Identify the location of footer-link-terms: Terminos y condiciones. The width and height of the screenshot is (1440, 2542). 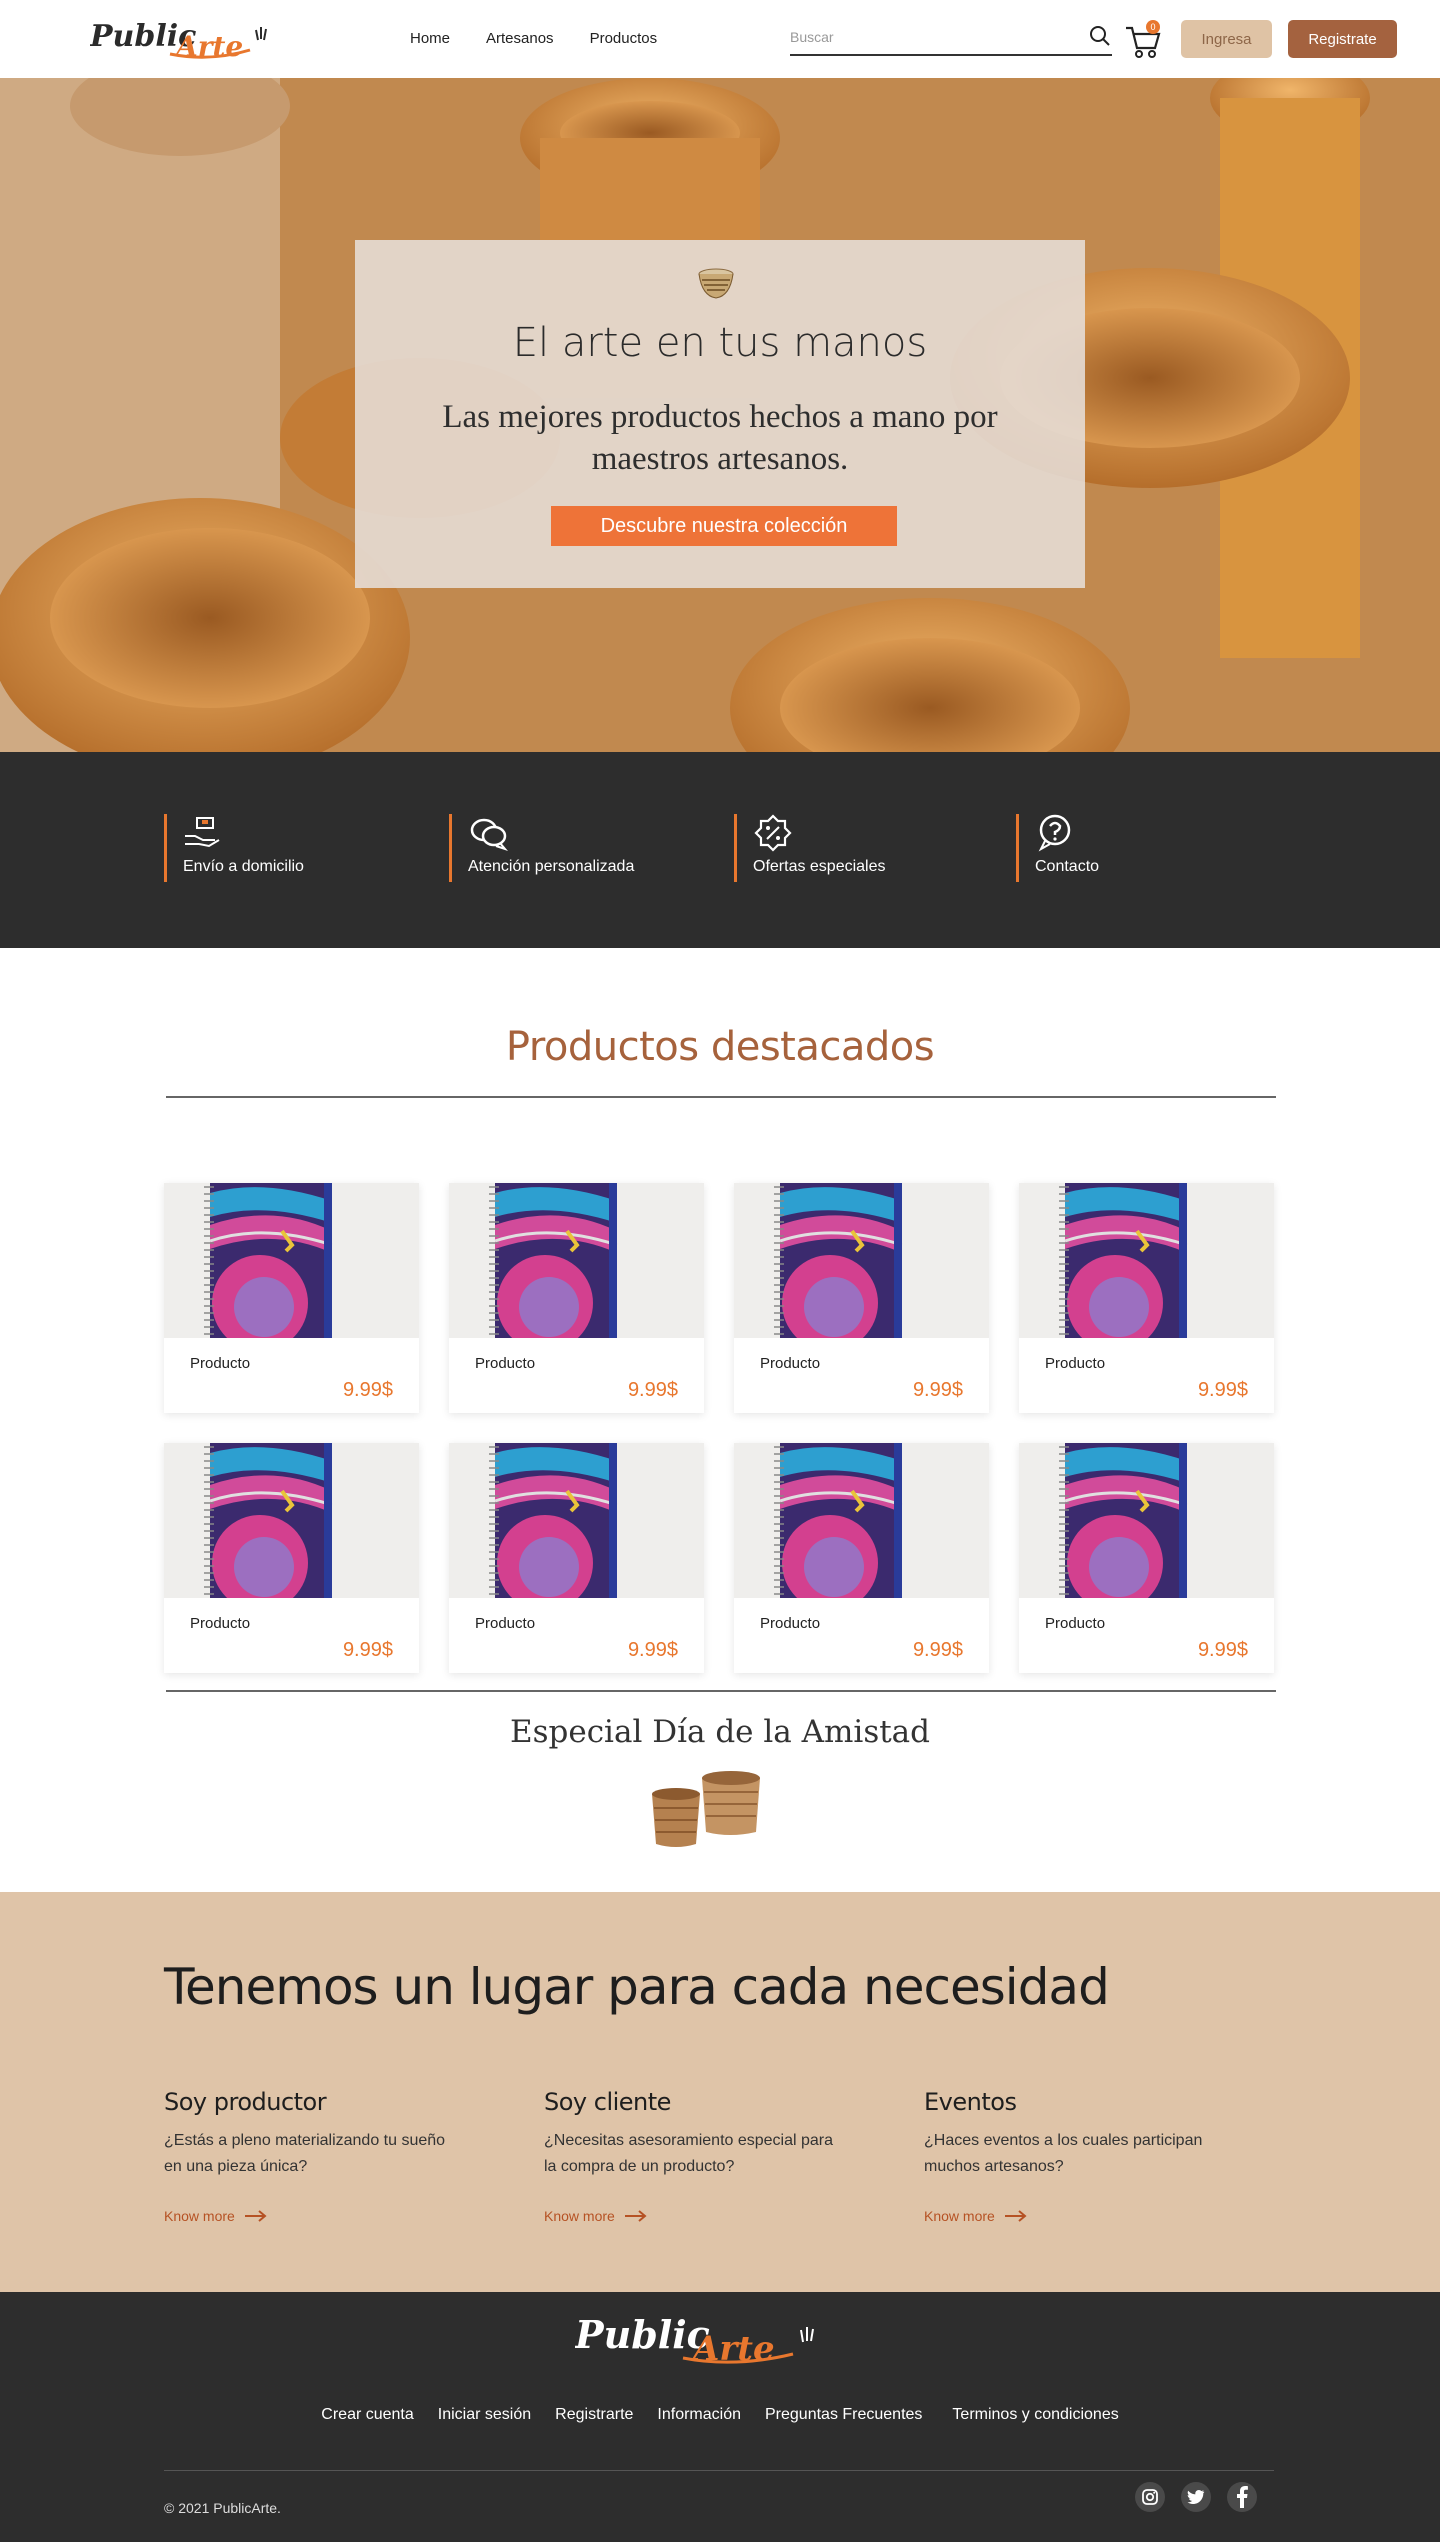
(1035, 2415).